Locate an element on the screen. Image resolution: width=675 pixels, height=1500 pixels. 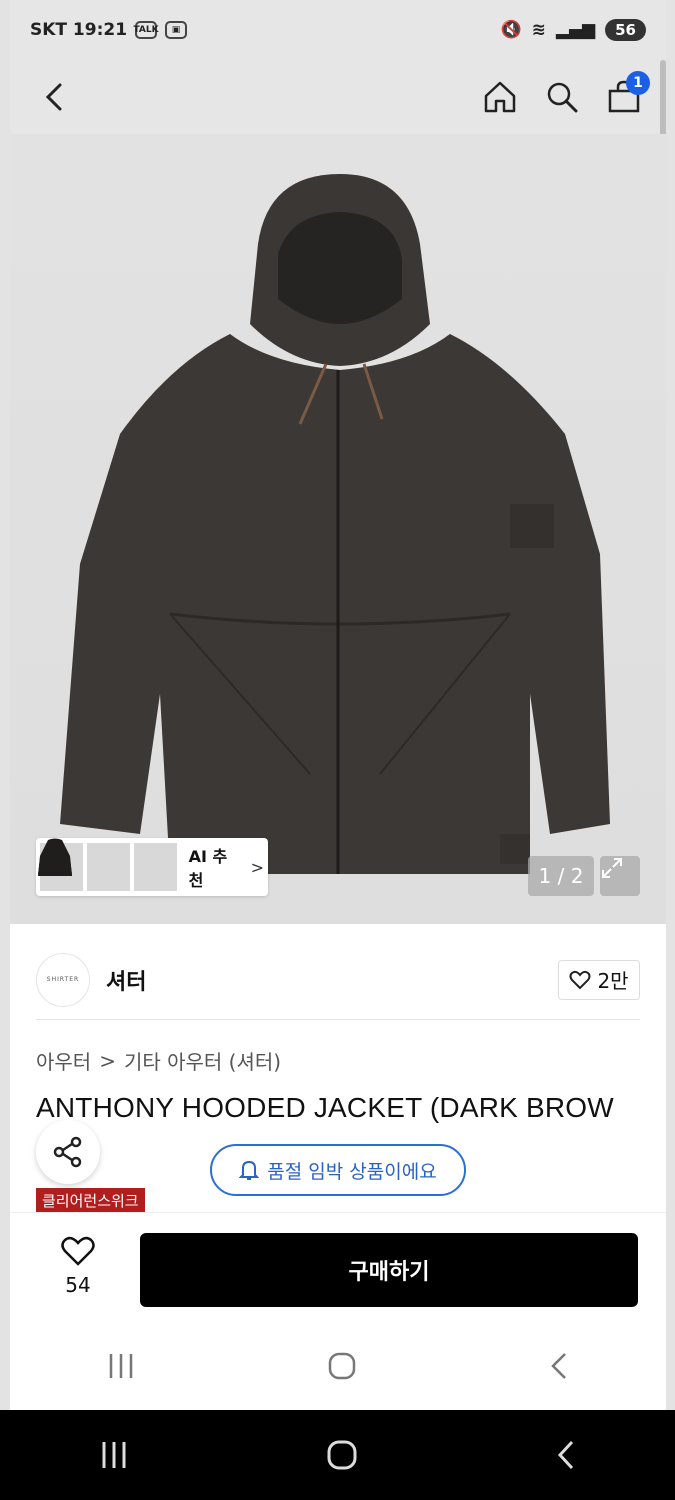
image-counter: 1 / 2 is located at coordinates (561, 876).